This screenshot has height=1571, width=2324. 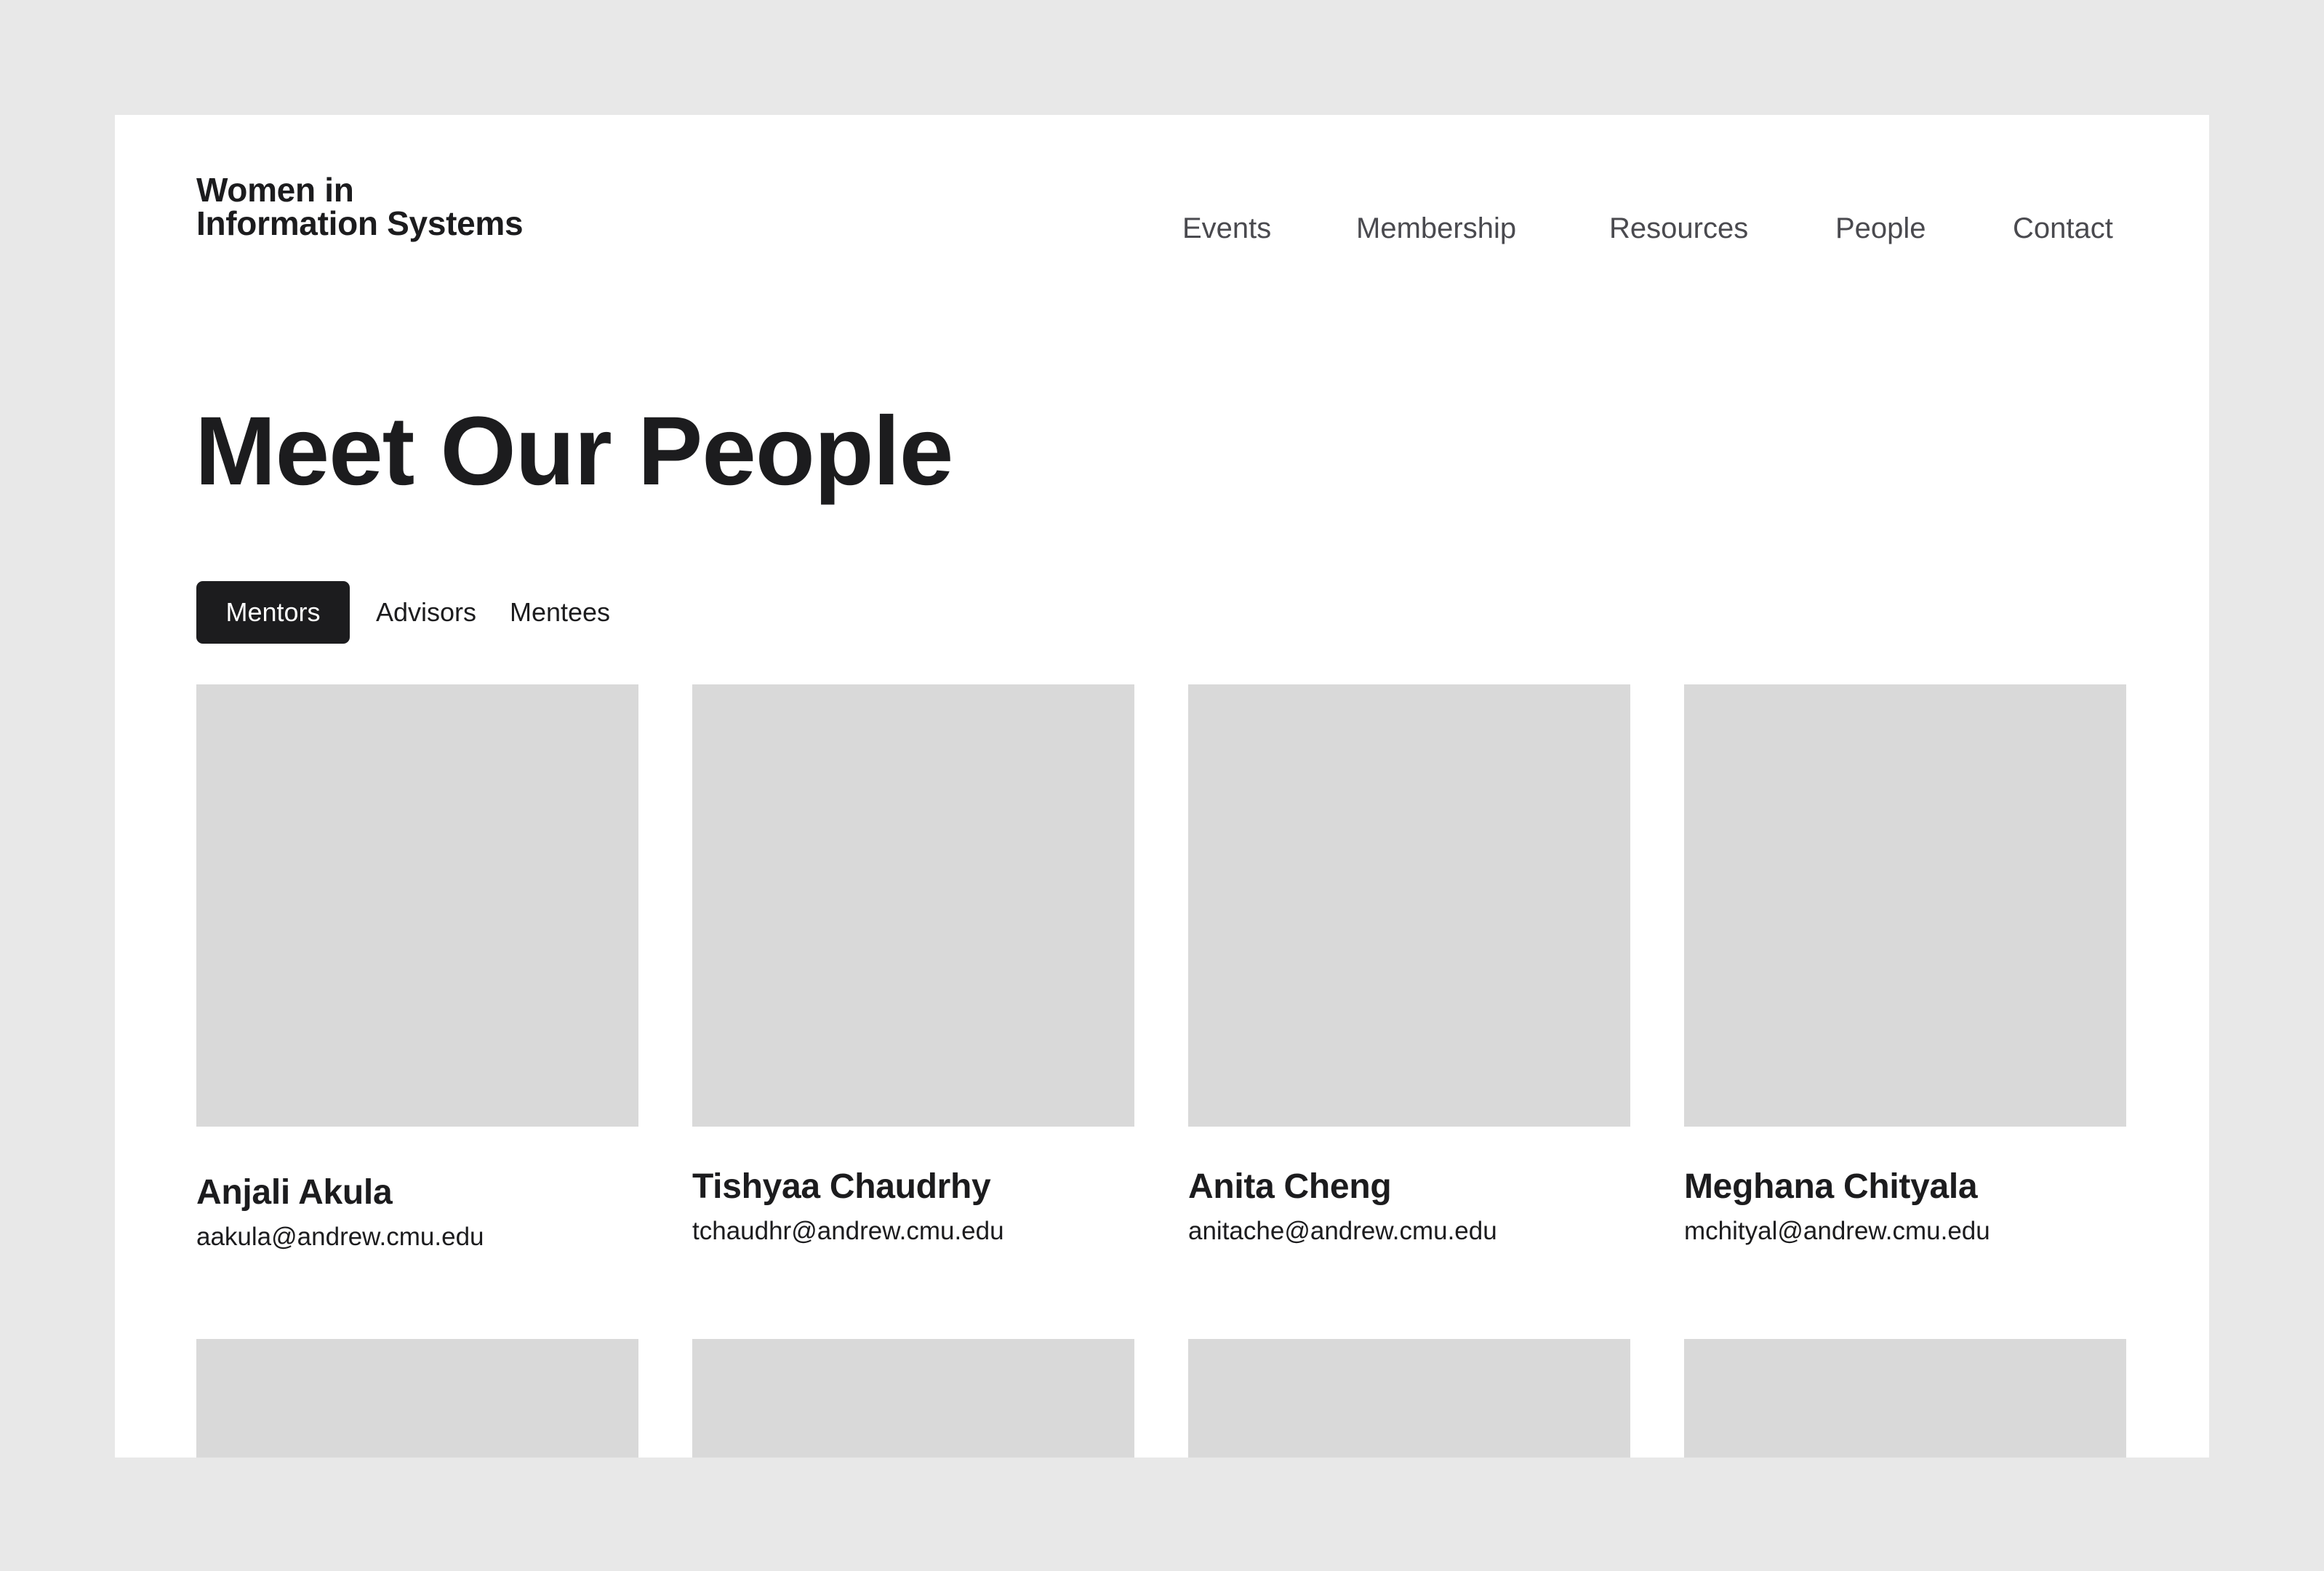 I want to click on person-email: tchaudhr@andrew.cmu.edu, so click(x=913, y=1232).